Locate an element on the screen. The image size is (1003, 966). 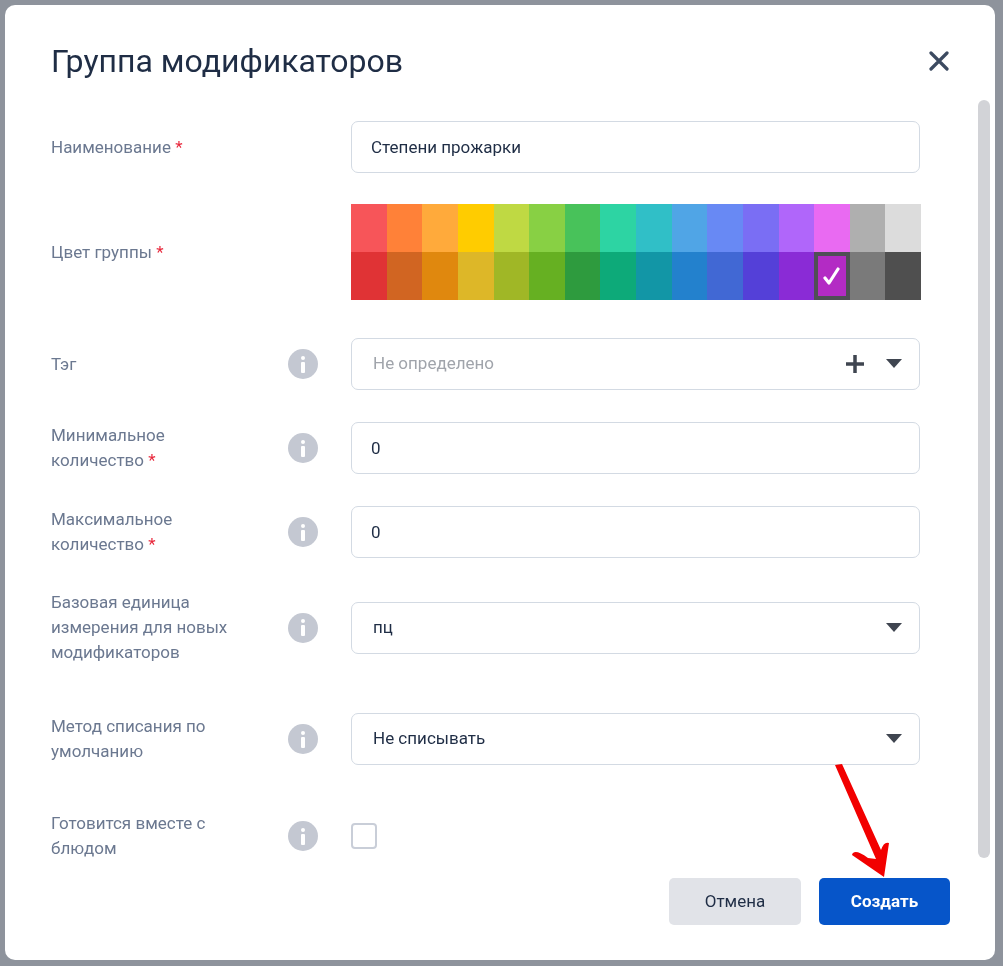
check-icon is located at coordinates (831, 276).